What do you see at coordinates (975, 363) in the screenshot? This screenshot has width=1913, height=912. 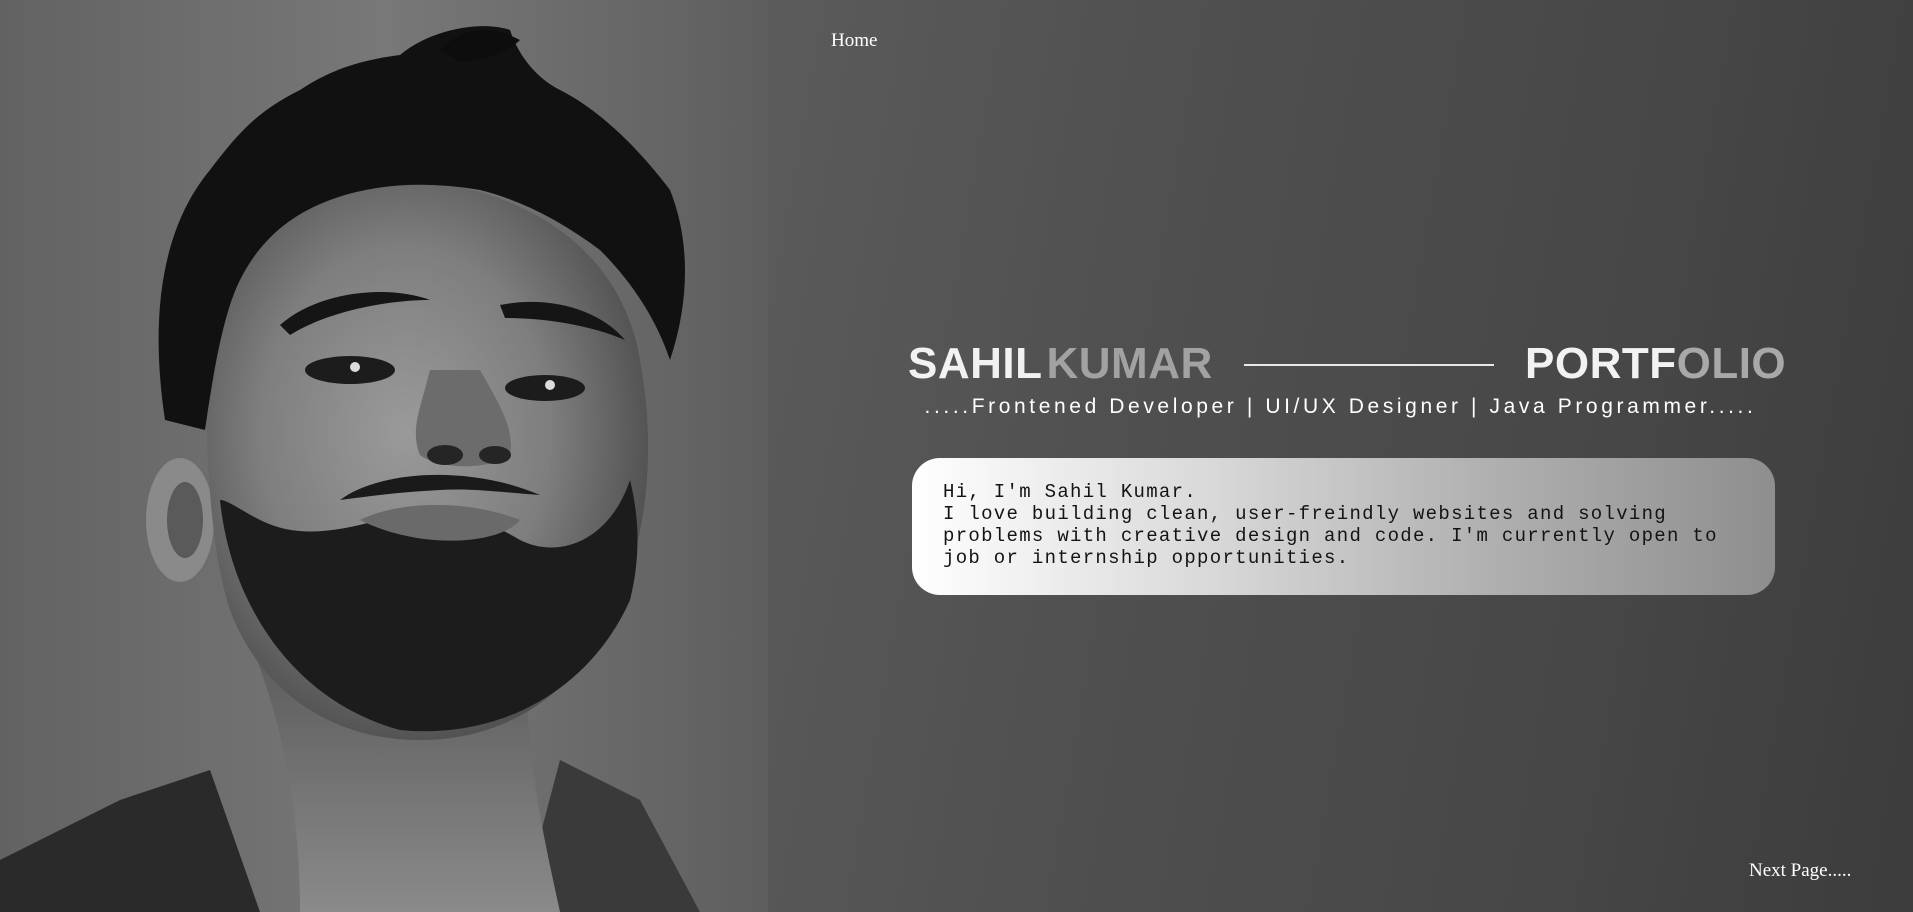 I see `first-name: SAHIL` at bounding box center [975, 363].